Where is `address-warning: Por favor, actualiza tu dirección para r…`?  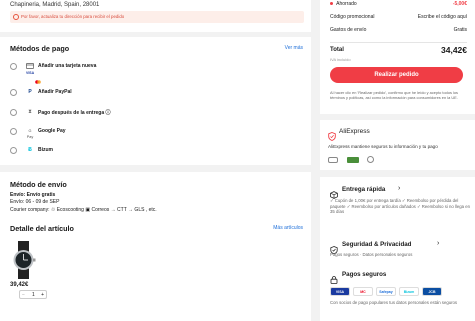
address-warning: Por favor, actualiza tu dirección para r… is located at coordinates (157, 17).